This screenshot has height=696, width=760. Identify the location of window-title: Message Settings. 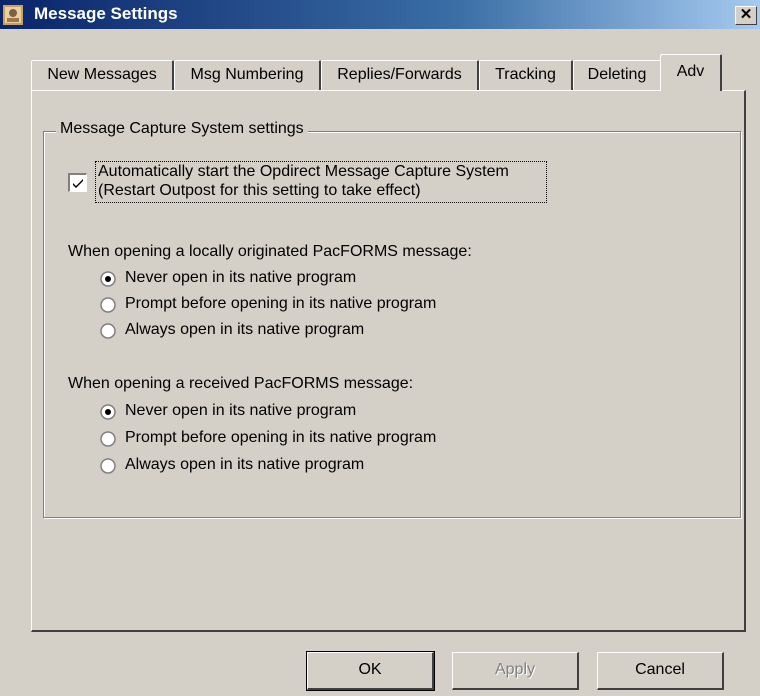
(106, 13).